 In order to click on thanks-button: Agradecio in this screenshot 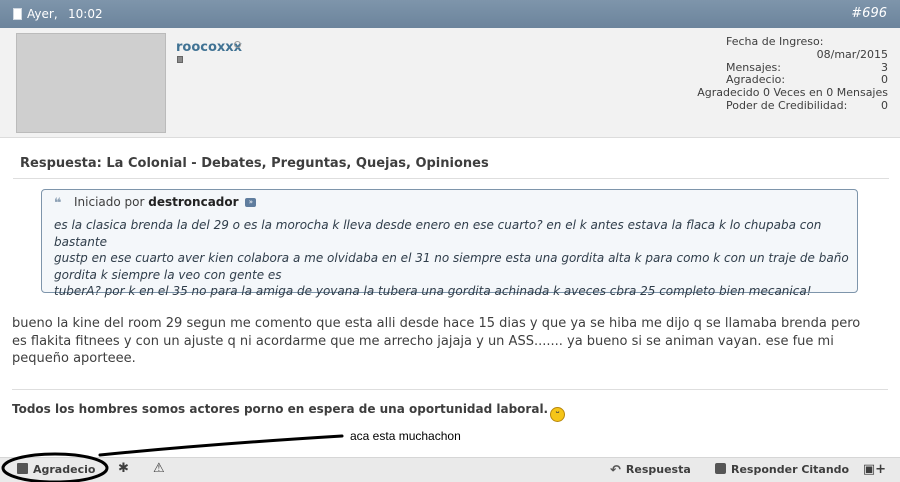, I will do `click(56, 469)`.